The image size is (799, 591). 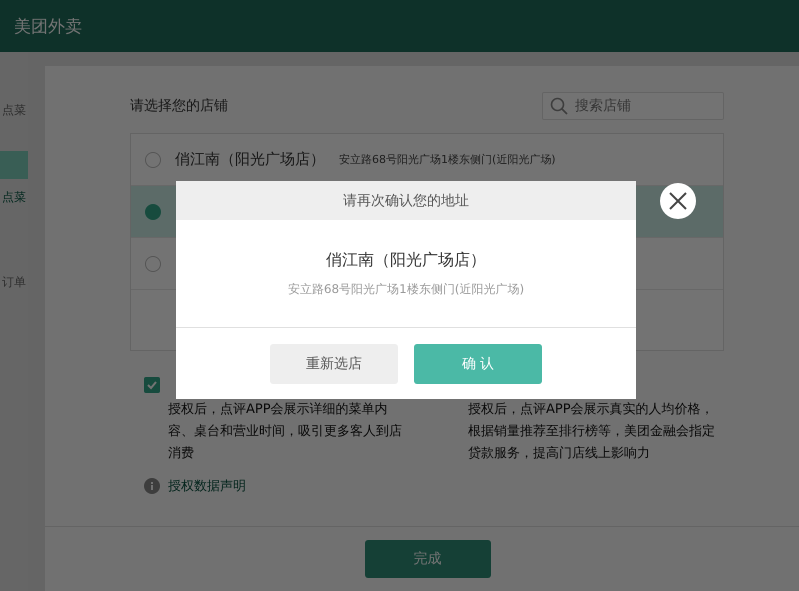 I want to click on description-text: 授权后，点评APP会展示详细的菜单内容、桌台和营业时间，吸引更多客人到店消费, so click(x=285, y=432).